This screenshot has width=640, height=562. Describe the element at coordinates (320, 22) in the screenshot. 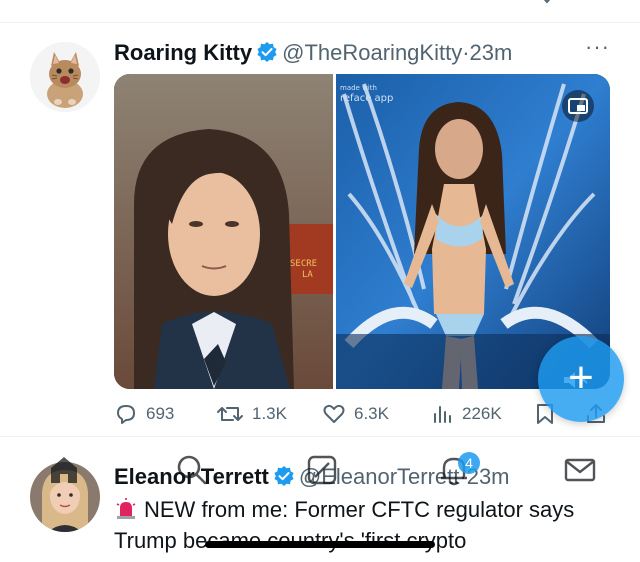

I see `top-divider` at that location.